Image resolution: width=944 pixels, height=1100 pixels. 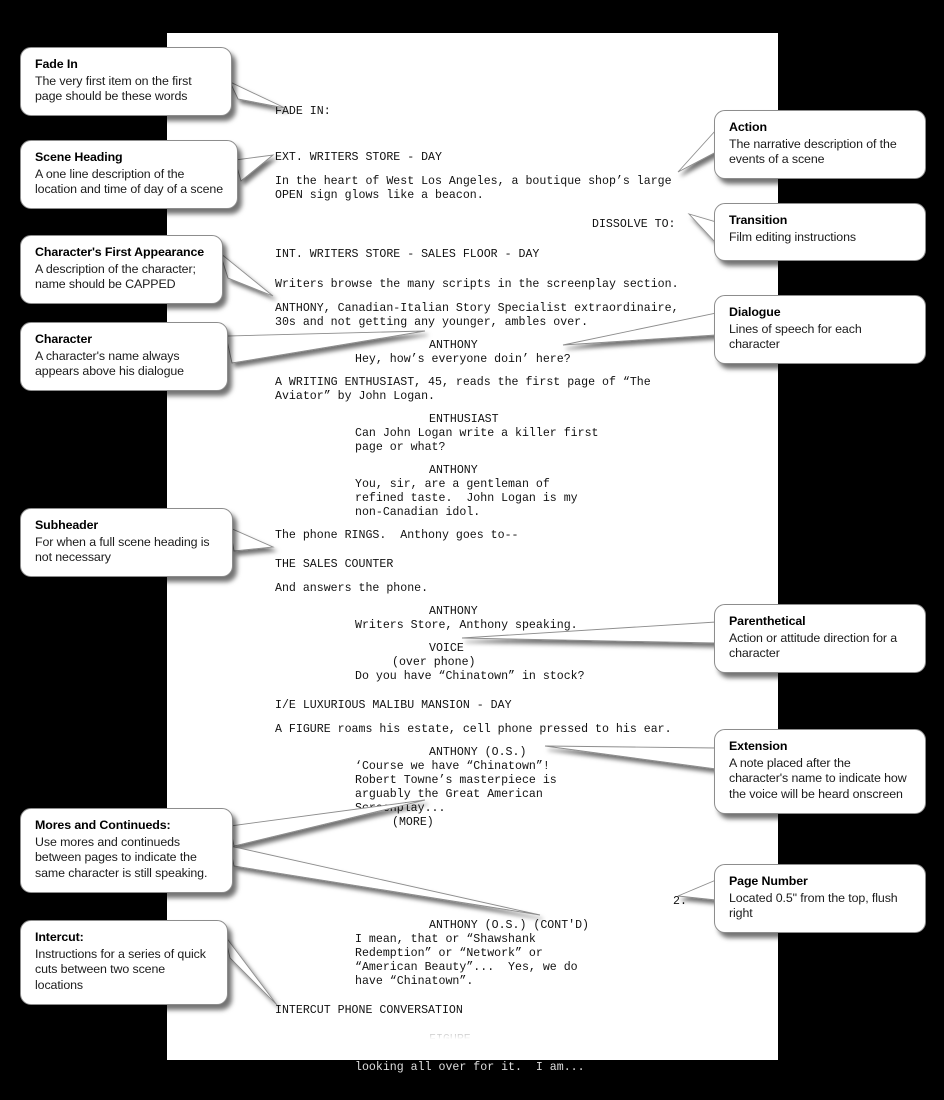 I want to click on callout-transition: Transition Film editing instructions, so click(x=820, y=232).